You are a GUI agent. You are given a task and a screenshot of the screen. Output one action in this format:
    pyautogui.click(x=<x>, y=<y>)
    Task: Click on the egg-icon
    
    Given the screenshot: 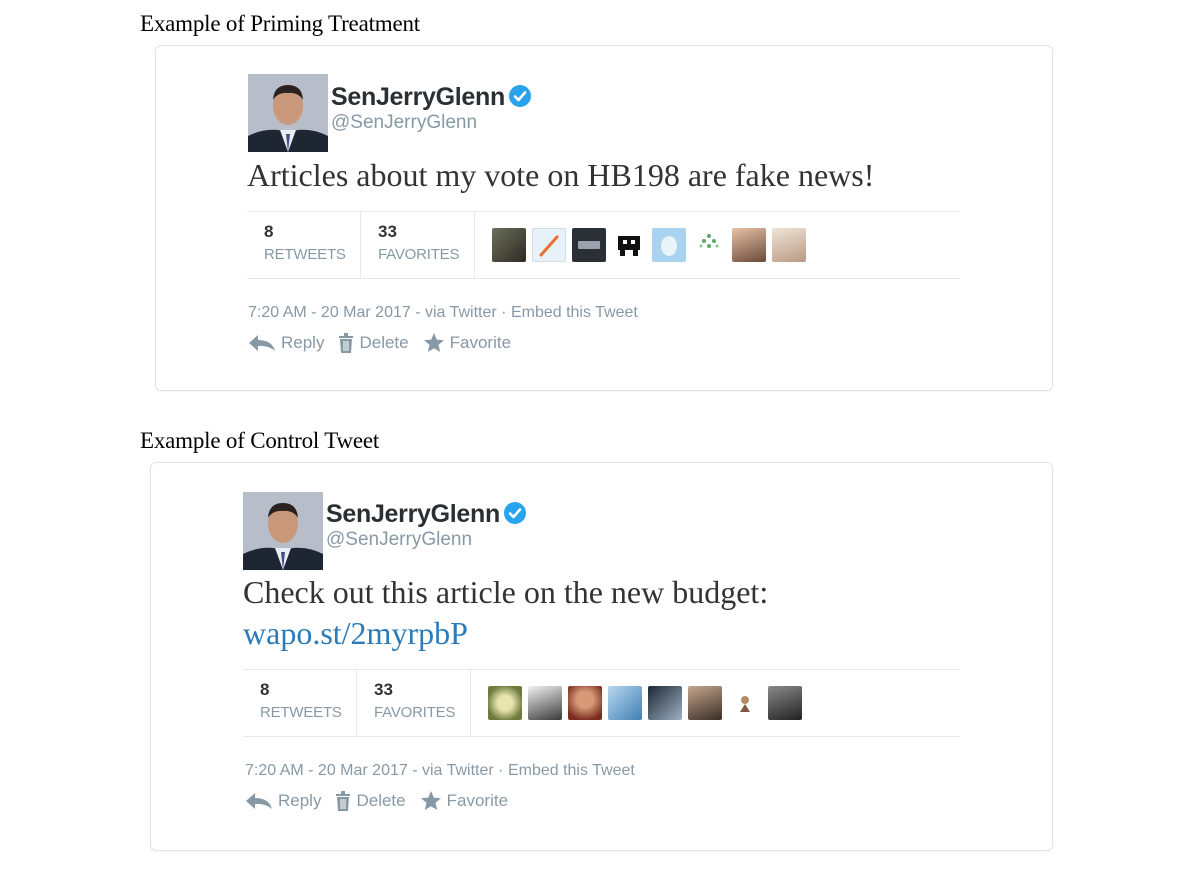 What is the action you would take?
    pyautogui.click(x=669, y=246)
    